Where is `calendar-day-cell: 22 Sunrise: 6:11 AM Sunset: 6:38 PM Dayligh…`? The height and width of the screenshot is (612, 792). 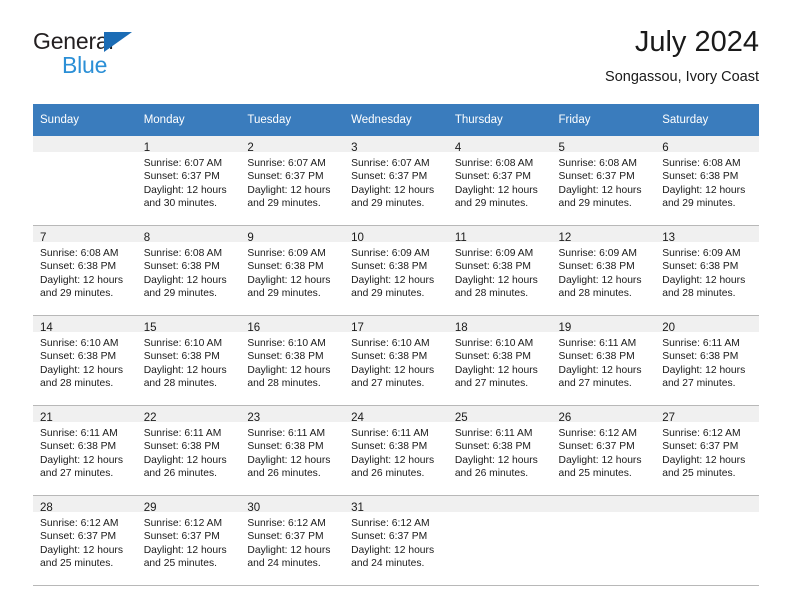
calendar-day-cell: 22 Sunrise: 6:11 AM Sunset: 6:38 PM Dayligh… is located at coordinates (188, 451).